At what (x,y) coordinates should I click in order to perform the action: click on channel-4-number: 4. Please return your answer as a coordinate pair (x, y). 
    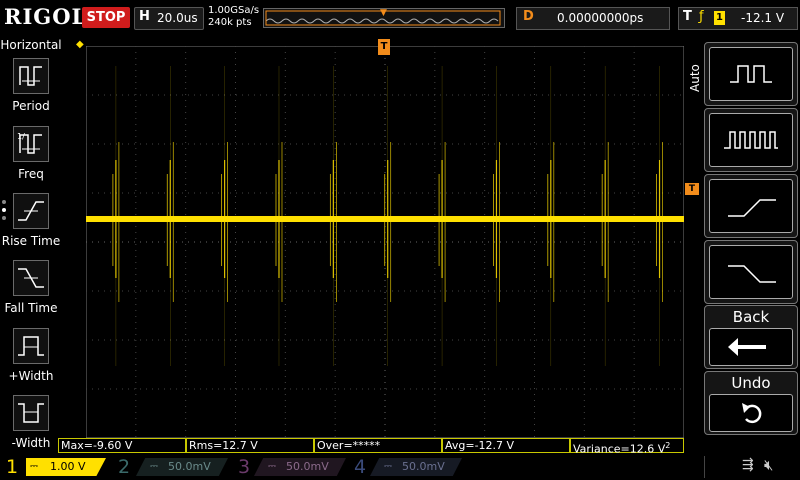
    Looking at the image, I should click on (360, 467).